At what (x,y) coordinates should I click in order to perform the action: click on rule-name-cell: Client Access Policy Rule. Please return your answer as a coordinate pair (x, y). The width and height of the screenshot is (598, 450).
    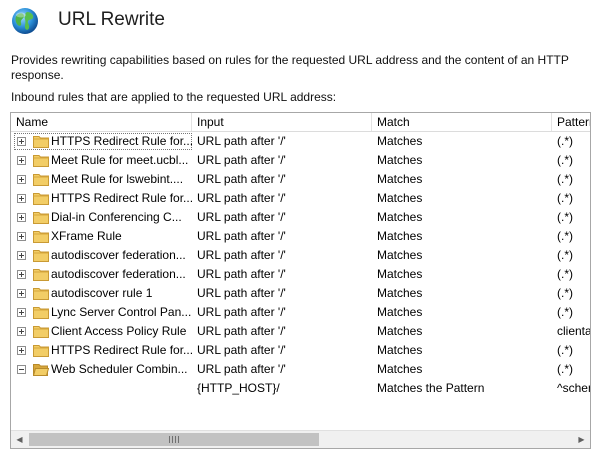
    Looking at the image, I should click on (101, 331).